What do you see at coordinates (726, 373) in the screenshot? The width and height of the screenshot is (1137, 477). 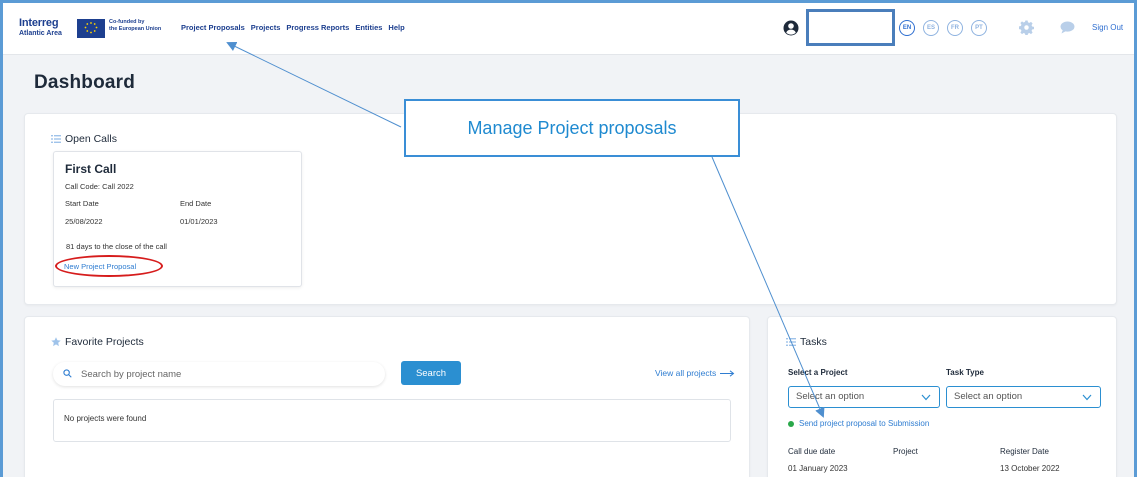 I see `arrow-right-icon` at bounding box center [726, 373].